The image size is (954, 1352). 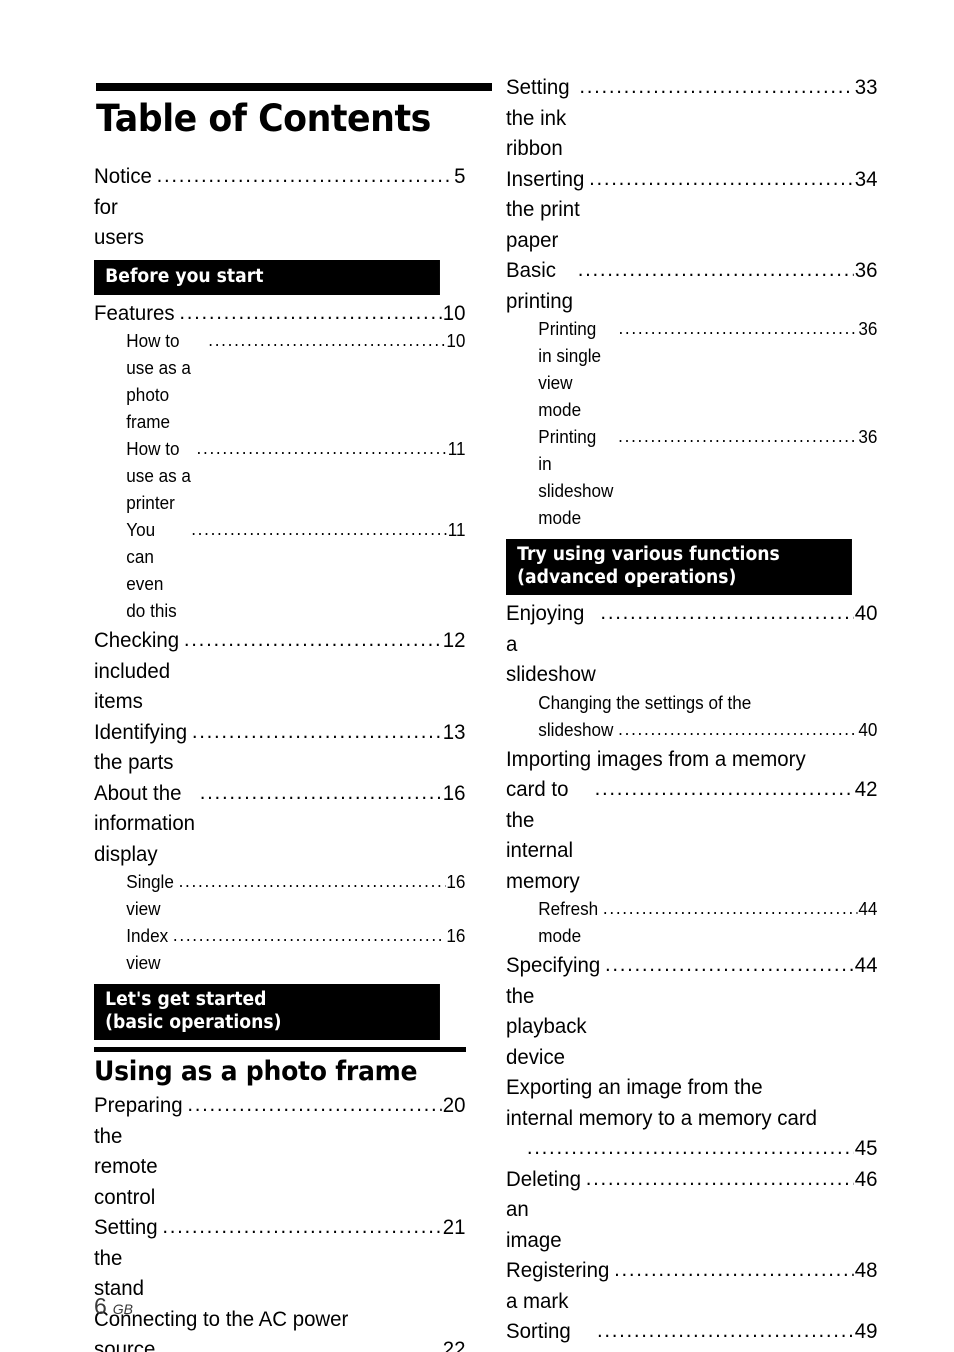 What do you see at coordinates (123, 1309) in the screenshot?
I see `region-code: GB` at bounding box center [123, 1309].